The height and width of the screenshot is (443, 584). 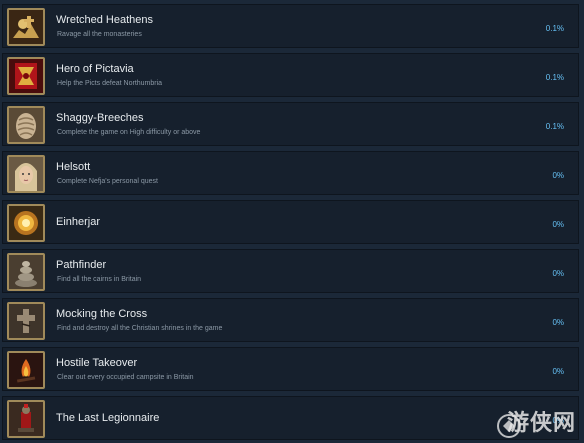 I want to click on golden-burst-icon, so click(x=26, y=223).